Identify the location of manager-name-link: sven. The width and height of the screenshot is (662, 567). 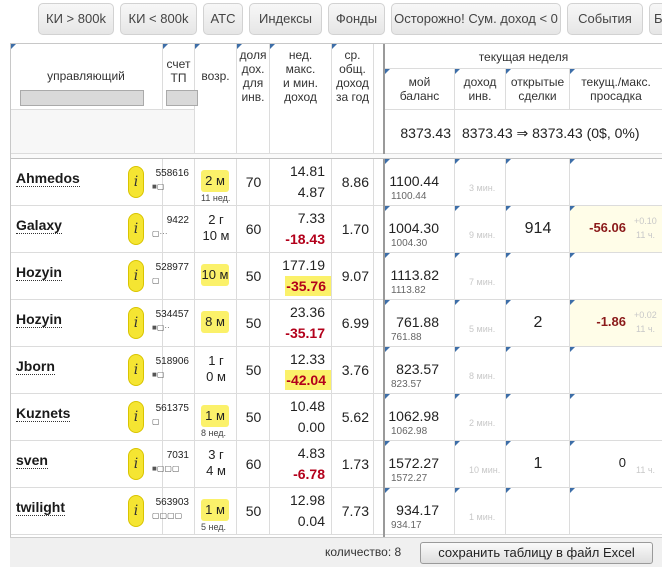
(32, 460).